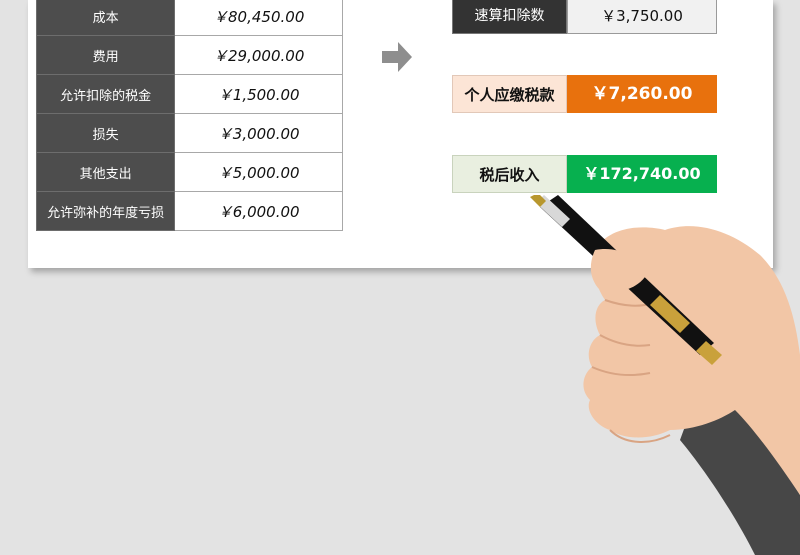 The height and width of the screenshot is (555, 800). Describe the element at coordinates (105, 172) in the screenshot. I see `row-label: 其他支出` at that location.